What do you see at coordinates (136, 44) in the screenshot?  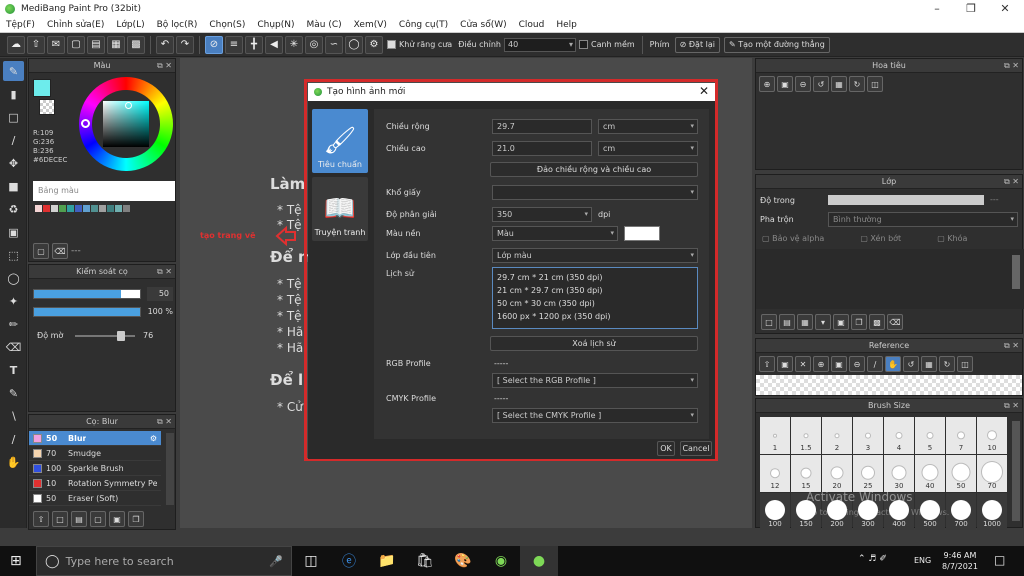 I see `panel3-icon: ▩` at bounding box center [136, 44].